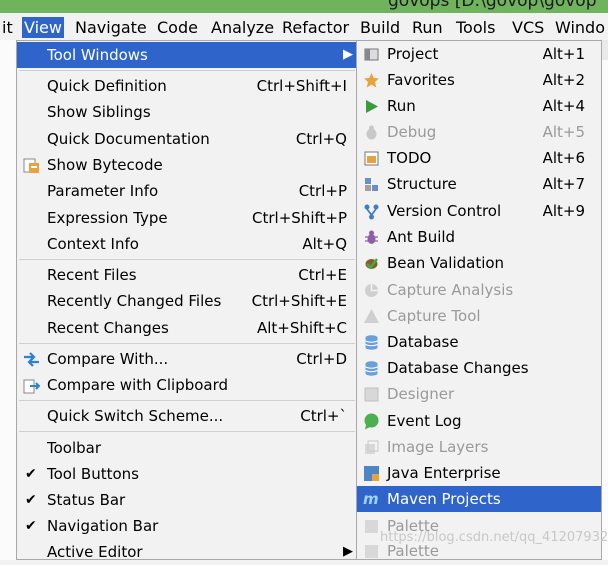  What do you see at coordinates (187, 328) in the screenshot?
I see `menu-item-recent-changes: Recent Changes Alt+Shift+C` at bounding box center [187, 328].